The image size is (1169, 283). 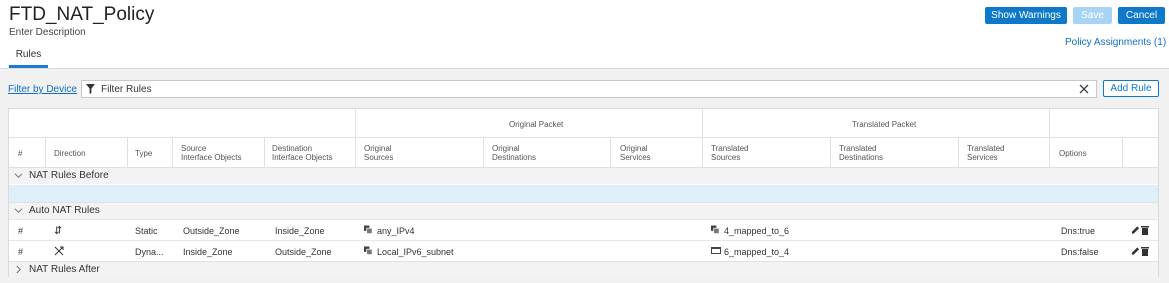 I want to click on section-auto-nat-rules: Auto NAT Rules, so click(x=583, y=210).